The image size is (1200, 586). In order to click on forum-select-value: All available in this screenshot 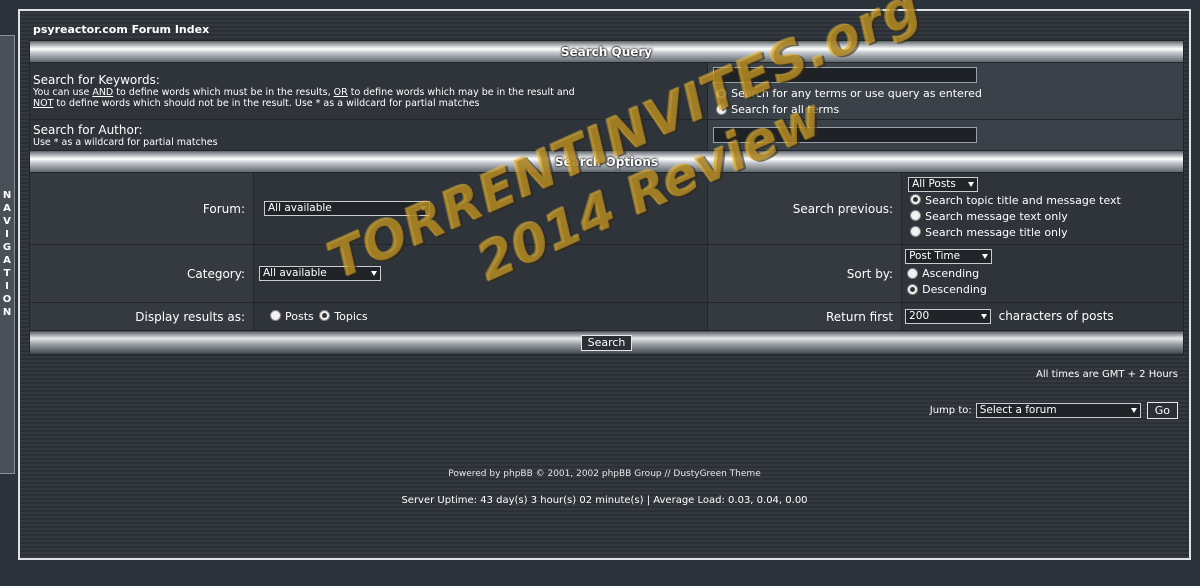, I will do `click(300, 208)`.